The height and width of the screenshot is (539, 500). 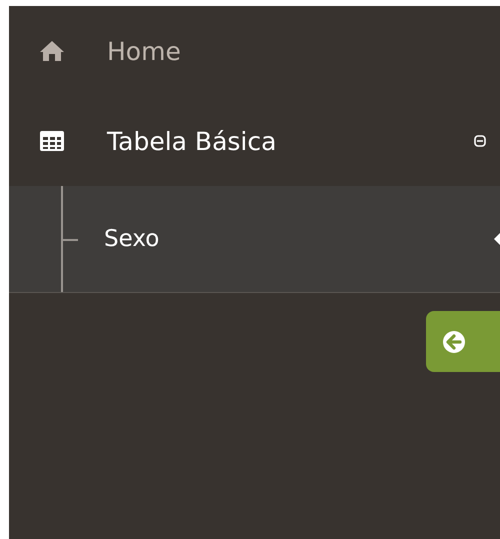 I want to click on home-icon, so click(x=52, y=51).